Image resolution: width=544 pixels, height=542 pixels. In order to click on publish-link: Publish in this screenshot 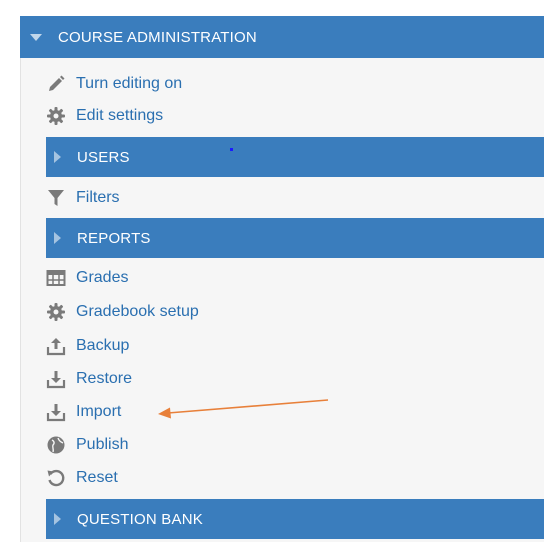, I will do `click(87, 445)`.